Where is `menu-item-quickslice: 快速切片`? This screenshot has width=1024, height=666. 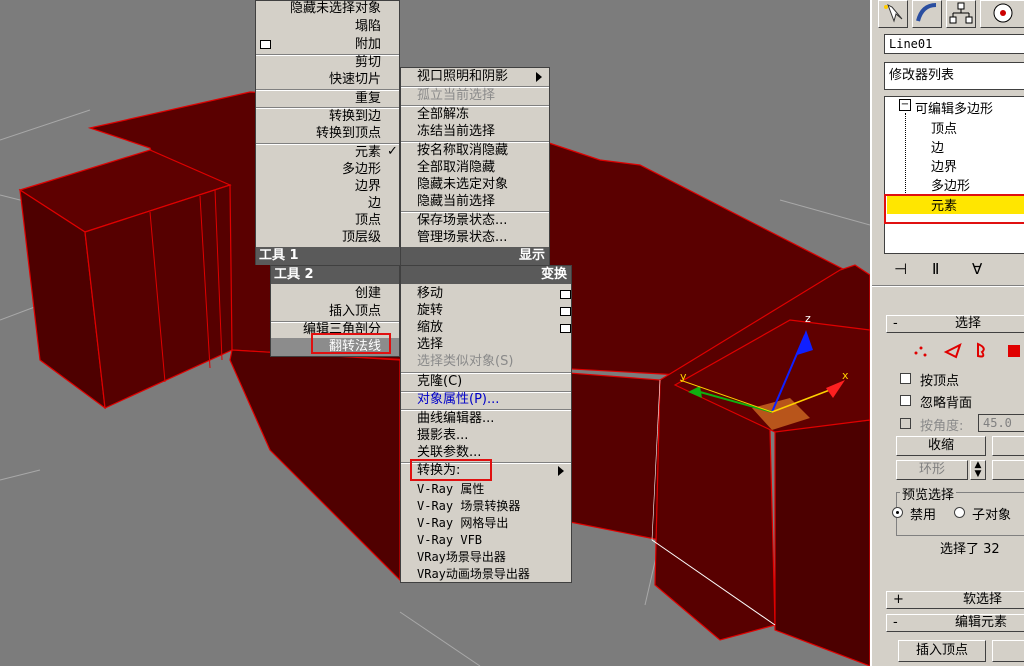 menu-item-quickslice: 快速切片 is located at coordinates (327, 80).